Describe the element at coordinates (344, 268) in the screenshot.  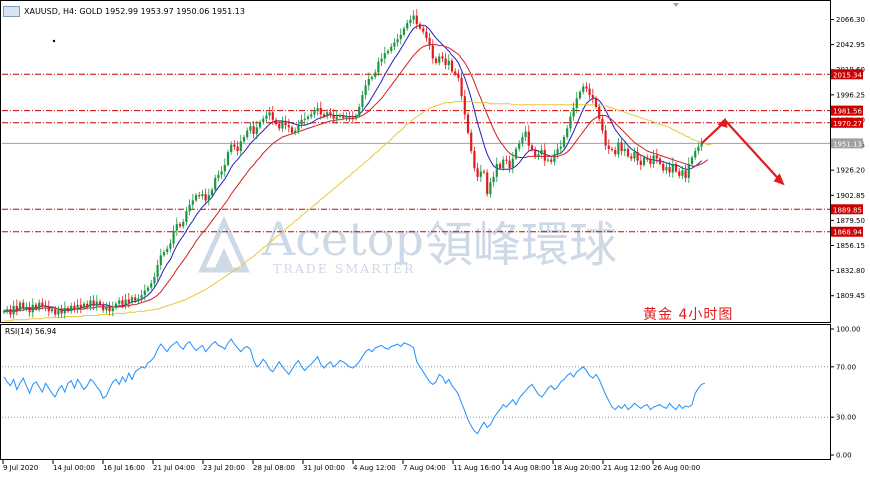
I see `watermark-tagline: TRADE SMARTER` at that location.